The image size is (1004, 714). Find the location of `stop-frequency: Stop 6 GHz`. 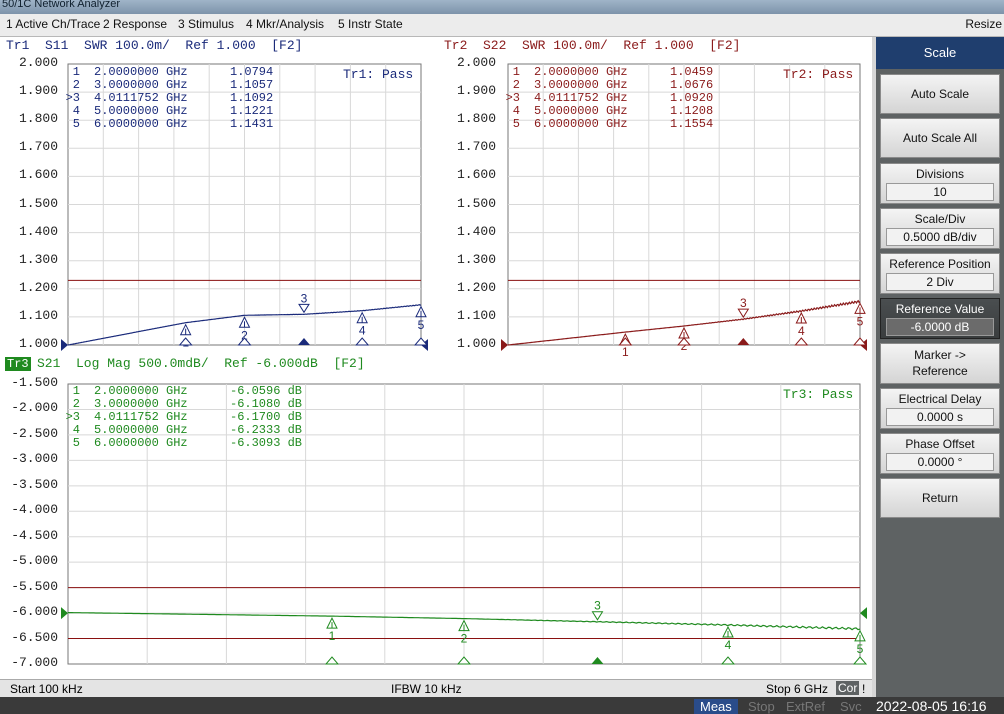

stop-frequency: Stop 6 GHz is located at coordinates (797, 689).